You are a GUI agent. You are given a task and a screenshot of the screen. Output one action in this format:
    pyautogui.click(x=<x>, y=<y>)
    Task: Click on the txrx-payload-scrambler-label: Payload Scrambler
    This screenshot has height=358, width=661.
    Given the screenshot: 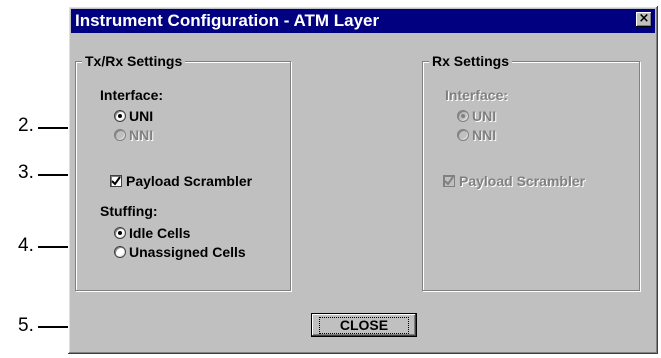 What is the action you would take?
    pyautogui.click(x=189, y=181)
    